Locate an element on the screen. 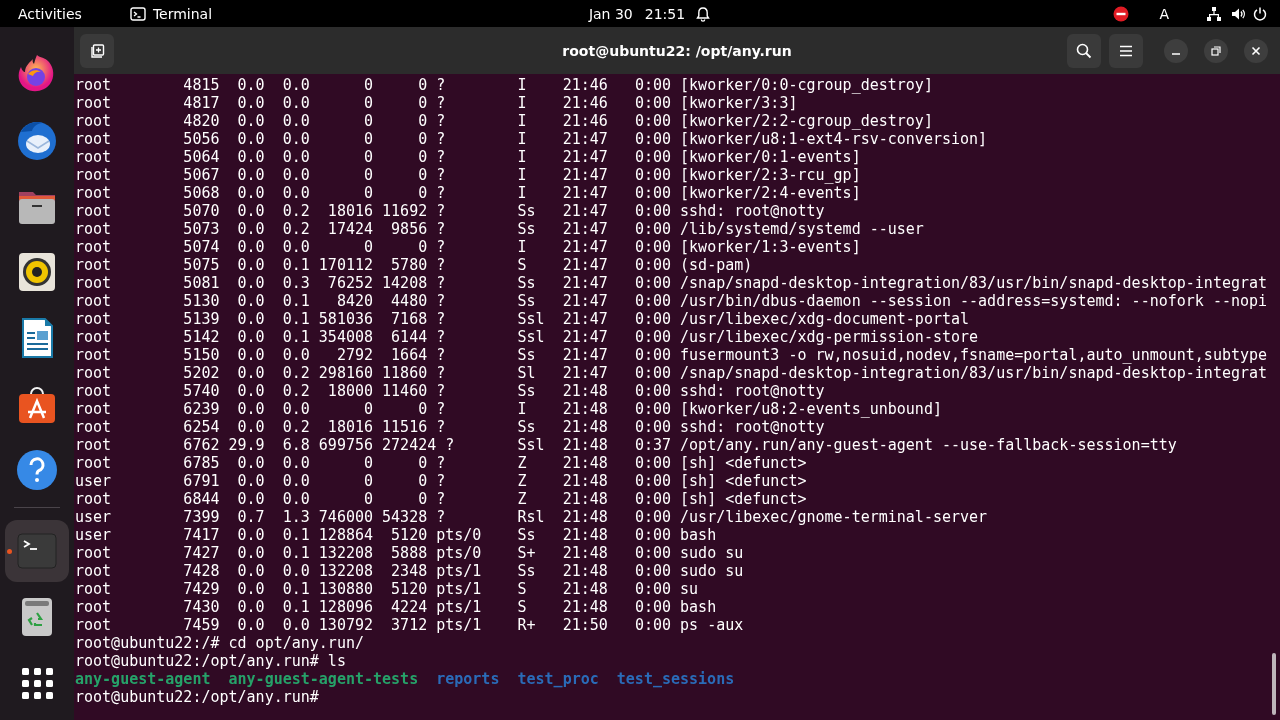 The image size is (1280, 720). terminal-line: root 4815 0.0 0.0 0 0 ? I 21:46 0:00 [kworker/0:0-cgroup_destroy] is located at coordinates (504, 85).